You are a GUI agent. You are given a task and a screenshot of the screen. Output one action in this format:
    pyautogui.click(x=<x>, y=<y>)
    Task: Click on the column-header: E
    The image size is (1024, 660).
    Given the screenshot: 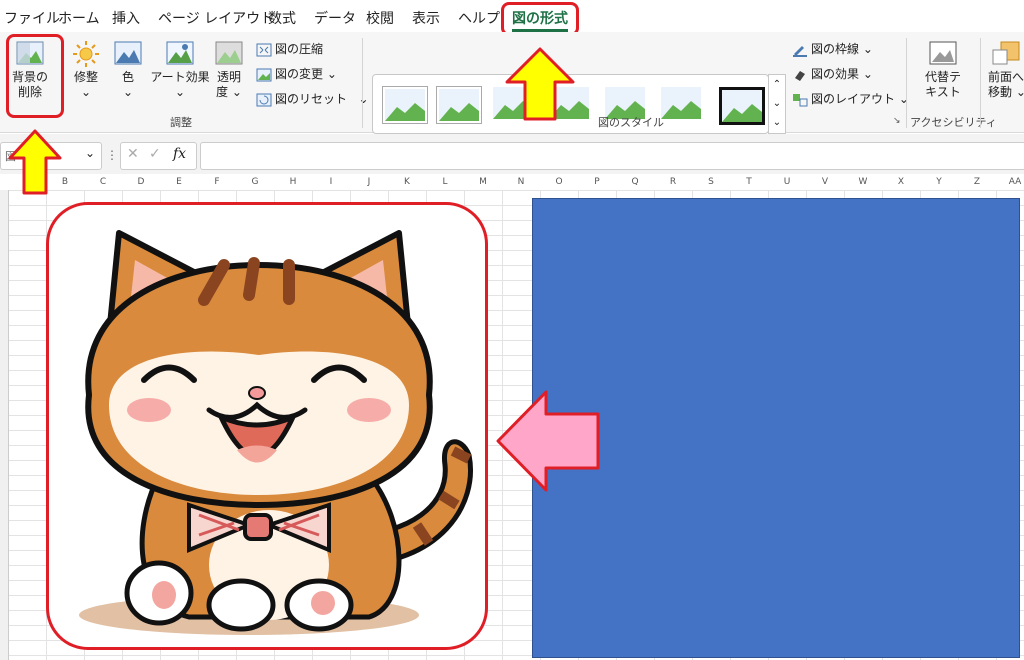 What is the action you would take?
    pyautogui.click(x=179, y=182)
    